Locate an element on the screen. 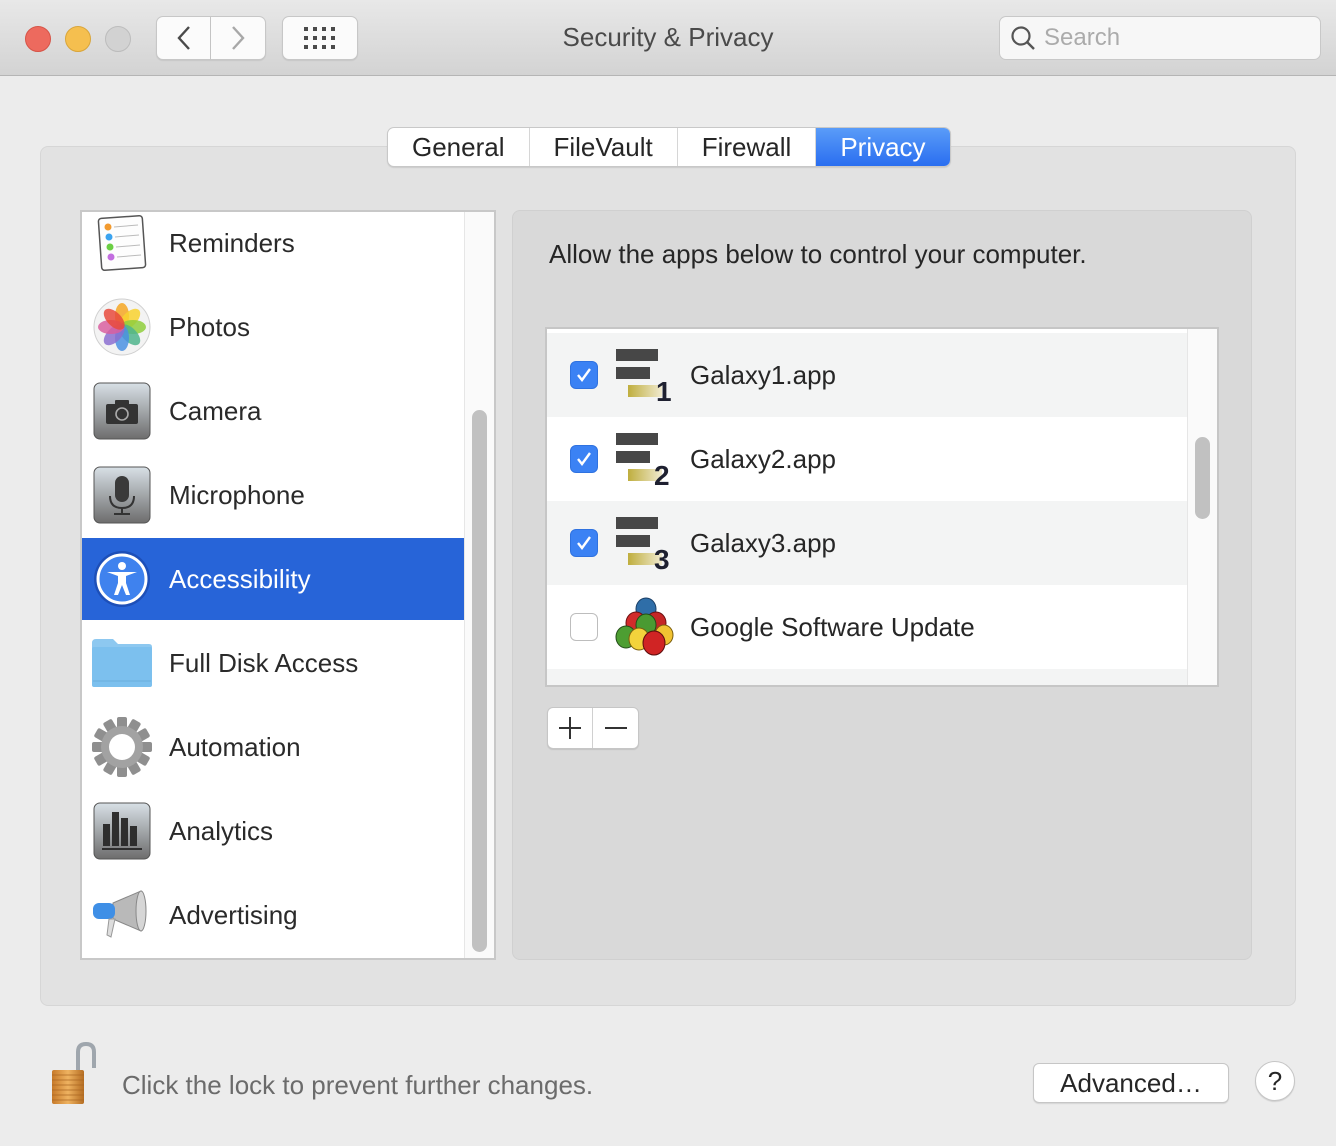  app-row-galaxy1: 1 Galaxy1.app is located at coordinates (868, 375).